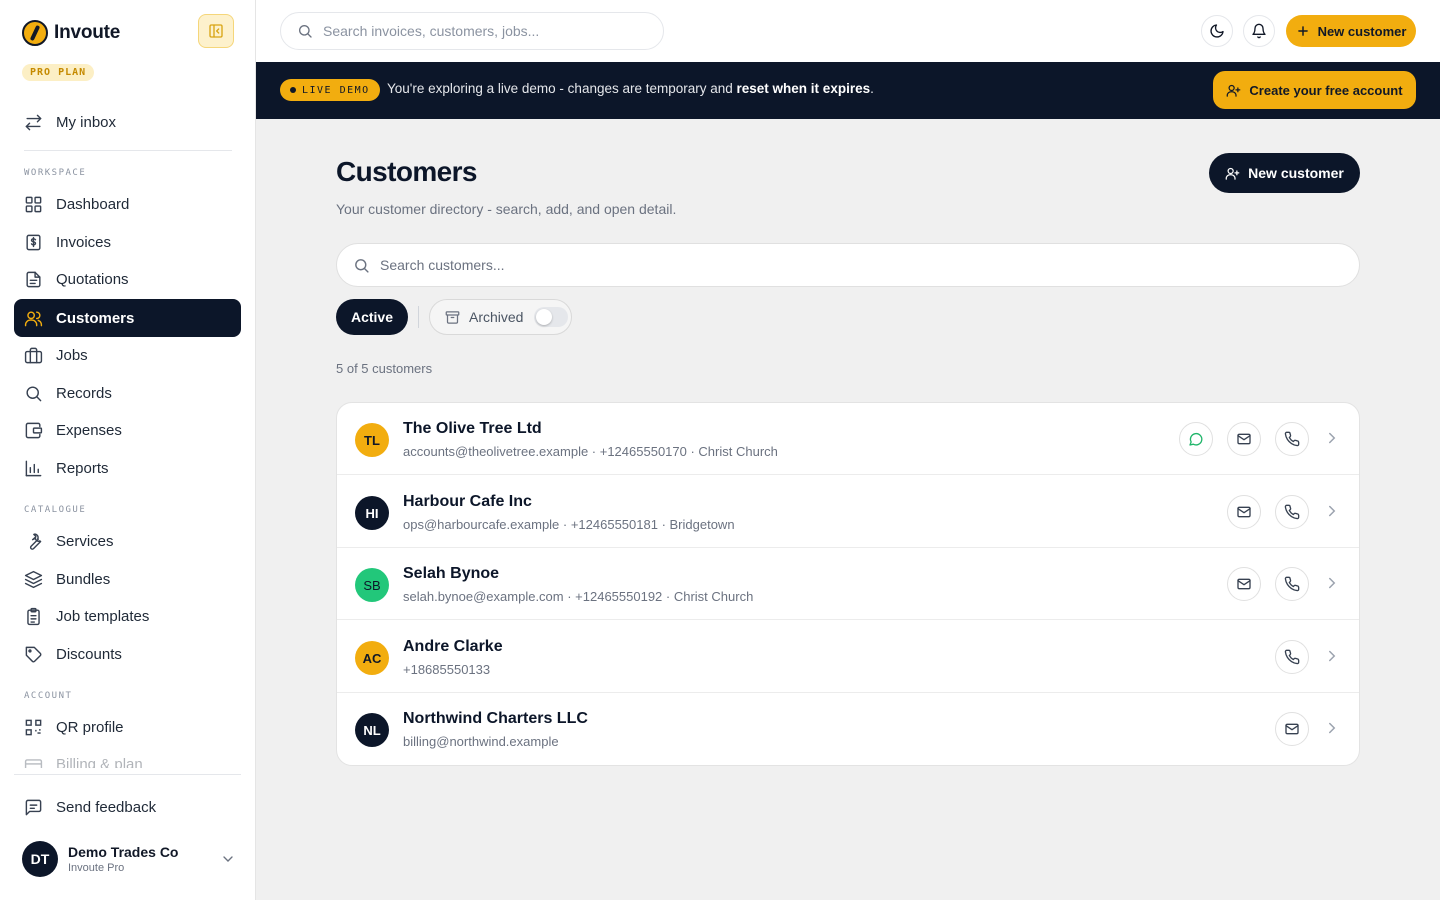 This screenshot has height=900, width=1440. I want to click on send-feedback-button: Send feedback, so click(127, 807).